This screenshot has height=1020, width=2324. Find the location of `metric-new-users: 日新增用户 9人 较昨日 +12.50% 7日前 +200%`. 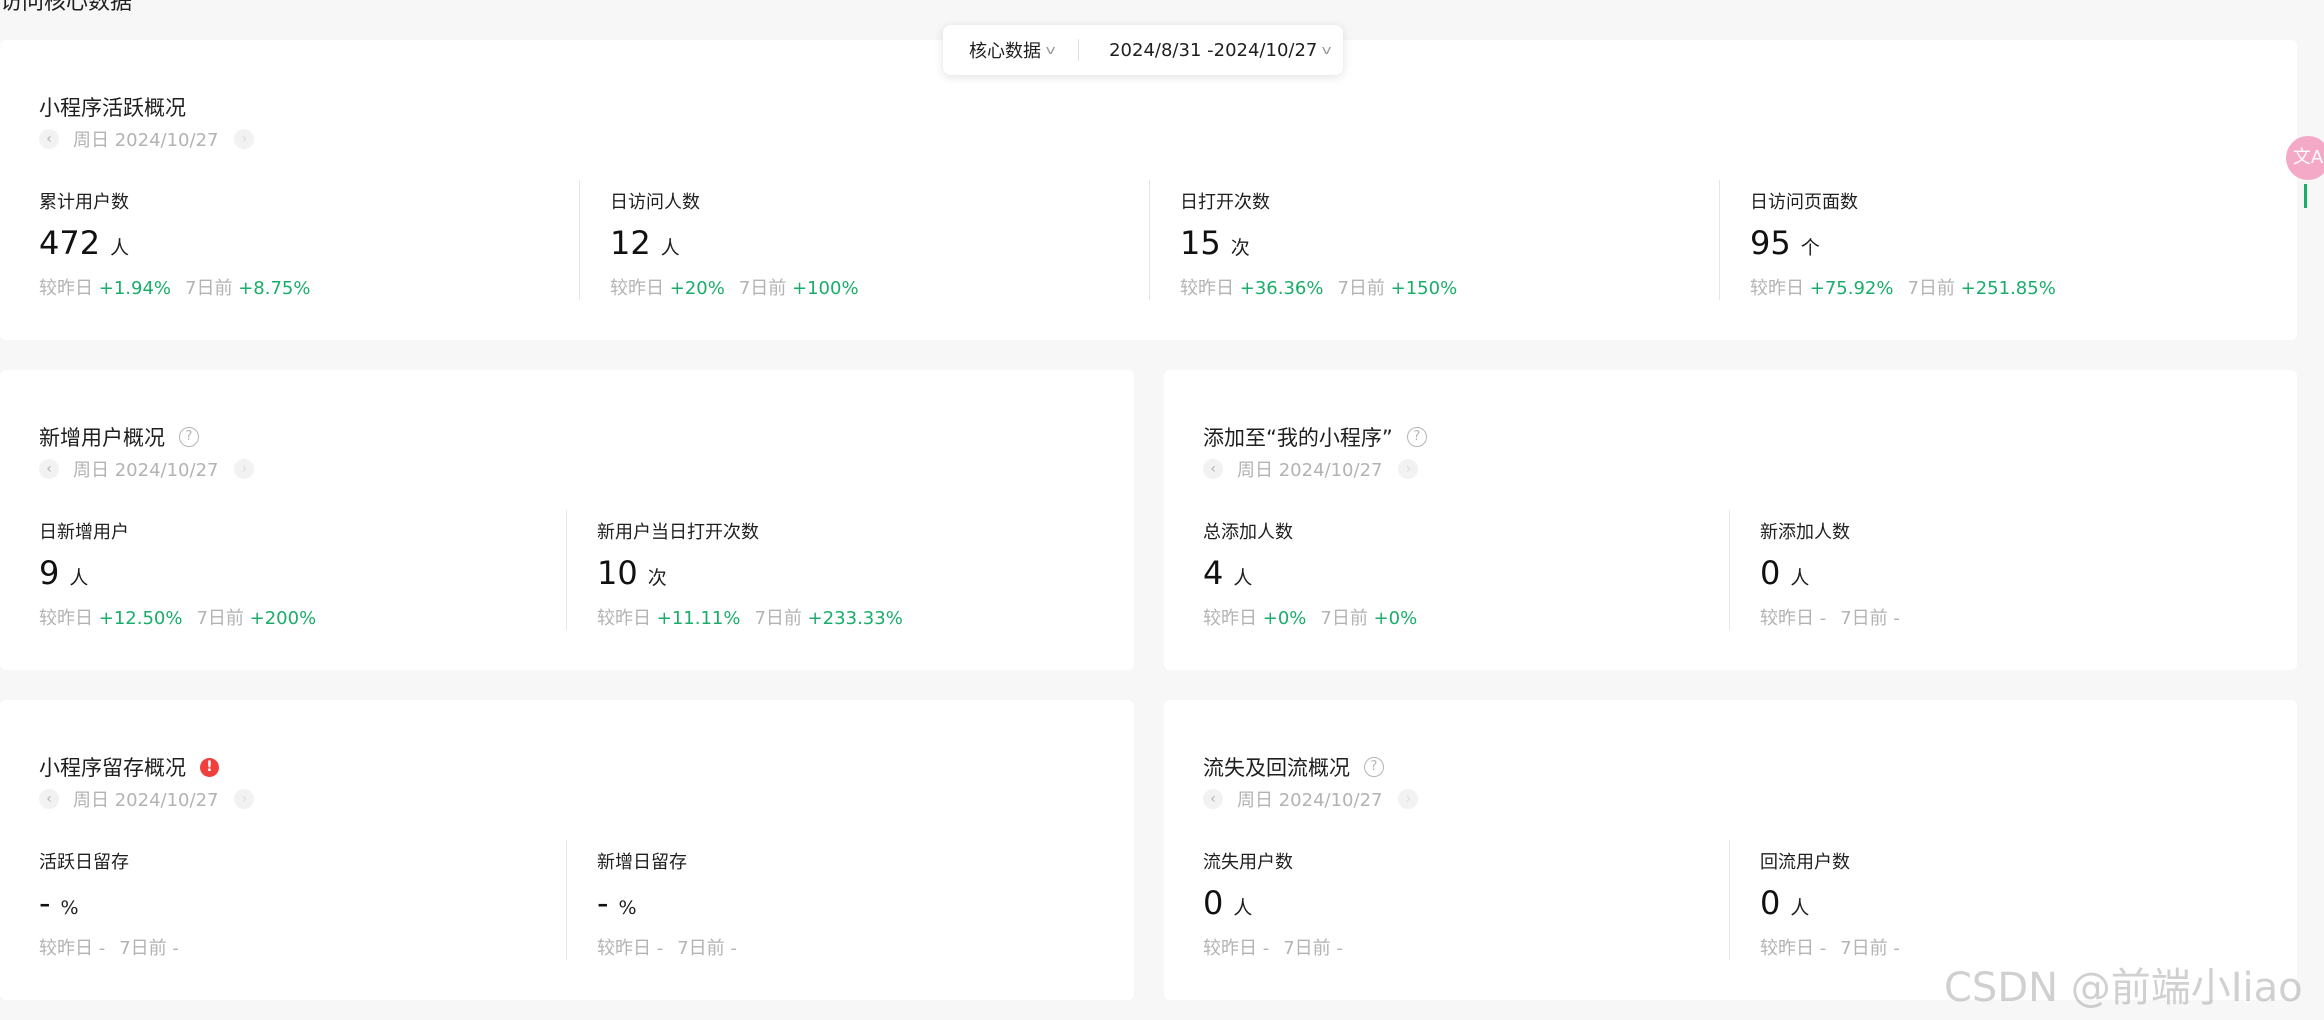

metric-new-users: 日新增用户 9人 较昨日 +12.50% 7日前 +200% is located at coordinates (302, 570).